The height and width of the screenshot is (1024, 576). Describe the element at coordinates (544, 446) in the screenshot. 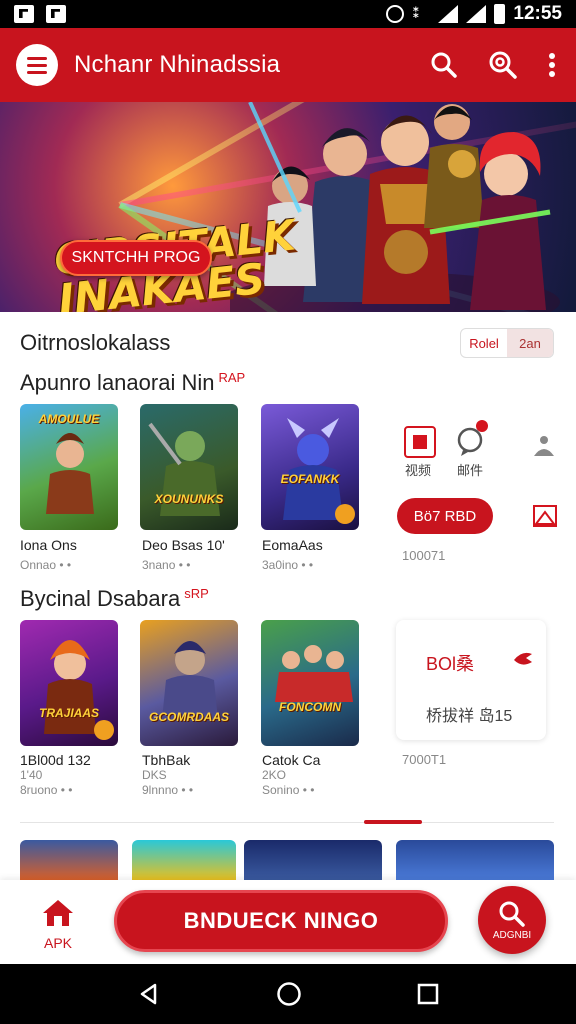

I see `user-icon` at that location.